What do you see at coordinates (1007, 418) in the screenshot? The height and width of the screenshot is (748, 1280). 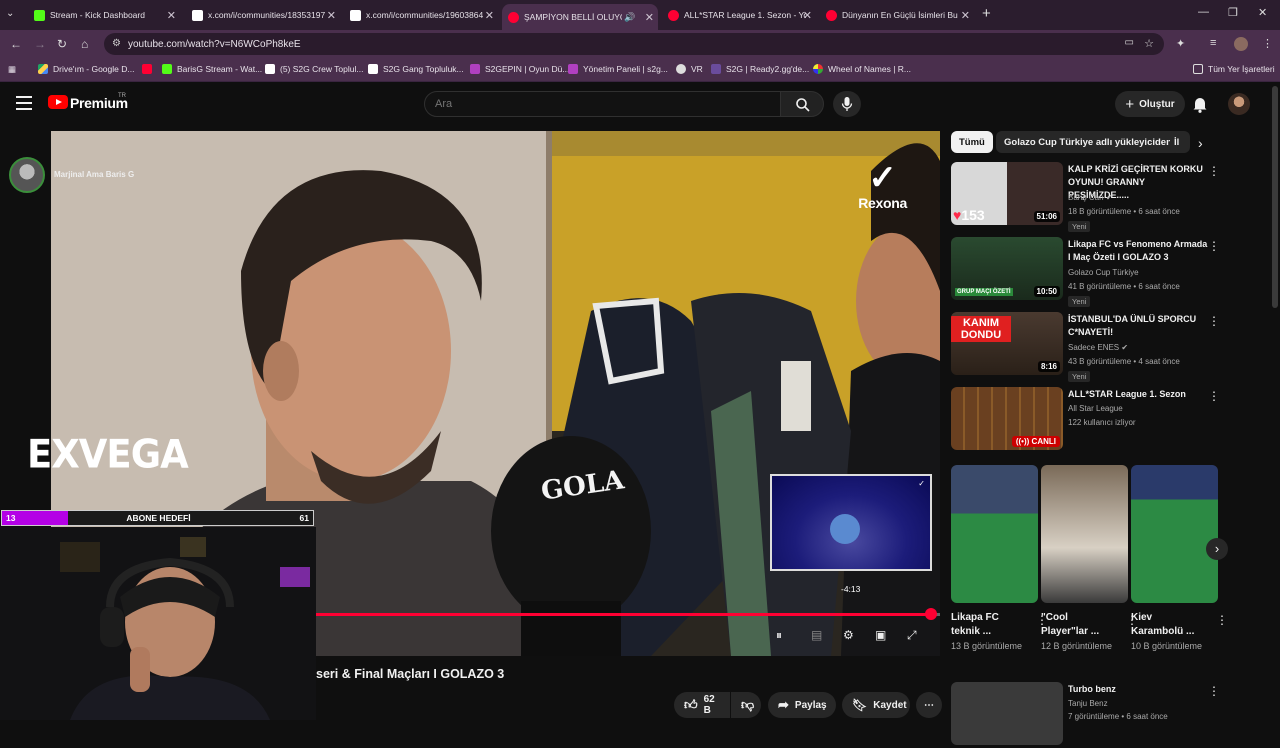 I see `video-thumbnail: ((•)) CANLI` at bounding box center [1007, 418].